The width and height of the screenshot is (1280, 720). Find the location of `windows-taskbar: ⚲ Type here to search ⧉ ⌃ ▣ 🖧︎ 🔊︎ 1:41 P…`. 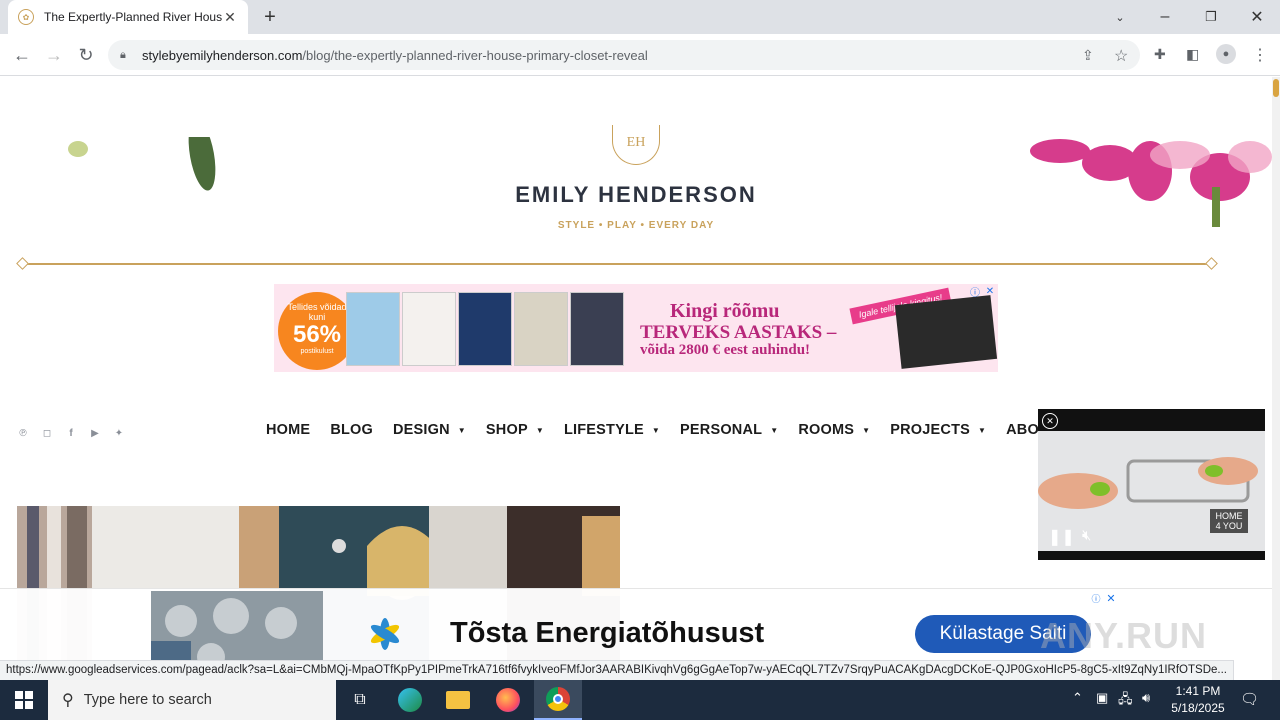

windows-taskbar: ⚲ Type here to search ⧉ ⌃ ▣ 🖧︎ 🔊︎ 1:41 P… is located at coordinates (640, 700).